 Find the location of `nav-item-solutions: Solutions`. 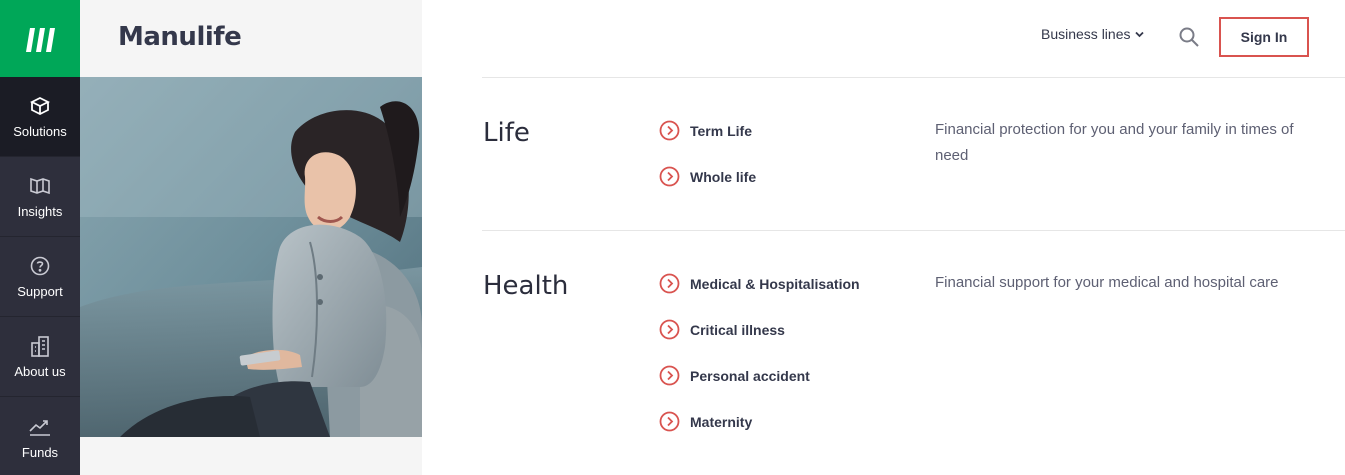

nav-item-solutions: Solutions is located at coordinates (40, 117).